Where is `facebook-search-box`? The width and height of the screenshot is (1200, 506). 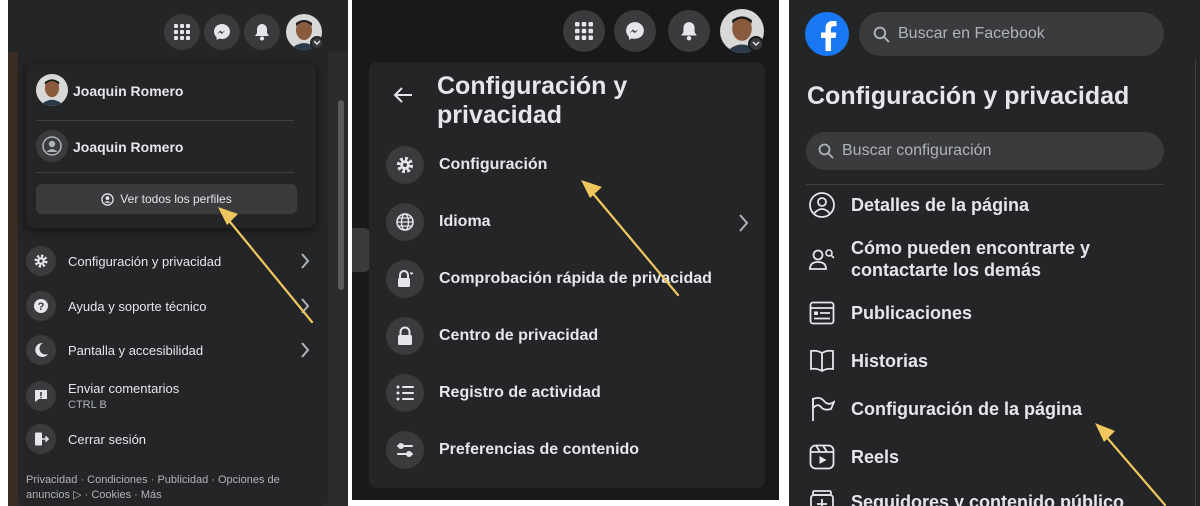
facebook-search-box is located at coordinates (1011, 34).